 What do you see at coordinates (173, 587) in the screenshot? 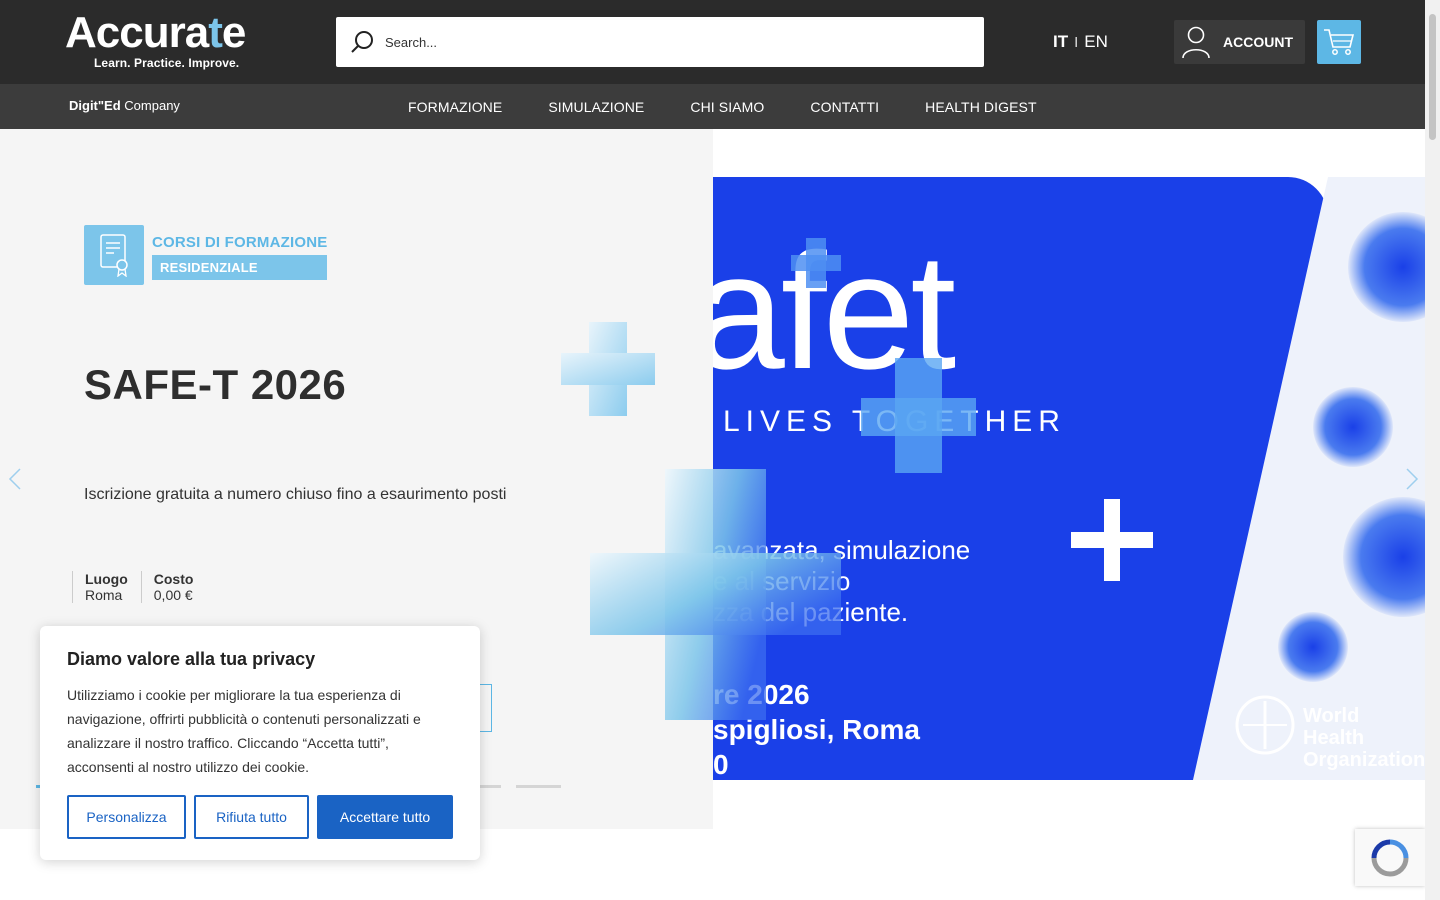
I see `meta-cost: Costo 0,00 €` at bounding box center [173, 587].